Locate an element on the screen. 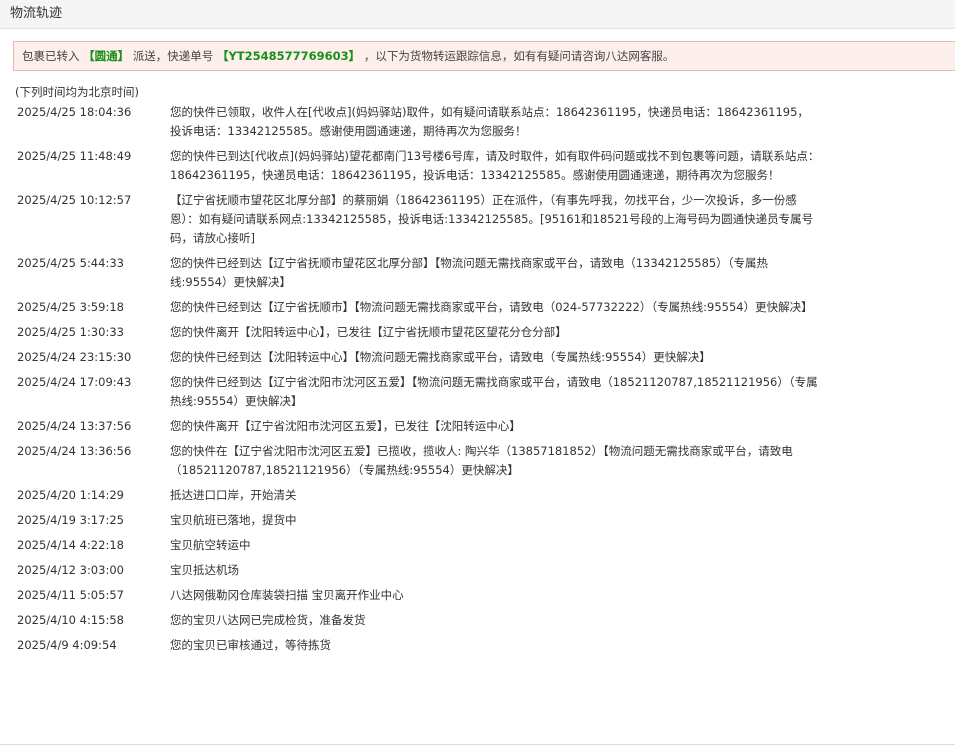  tracking-description: 您的快件离开【辽宁省沈阳市沈河区五爱】，已发往【沈阳转运中心】 is located at coordinates (345, 426).